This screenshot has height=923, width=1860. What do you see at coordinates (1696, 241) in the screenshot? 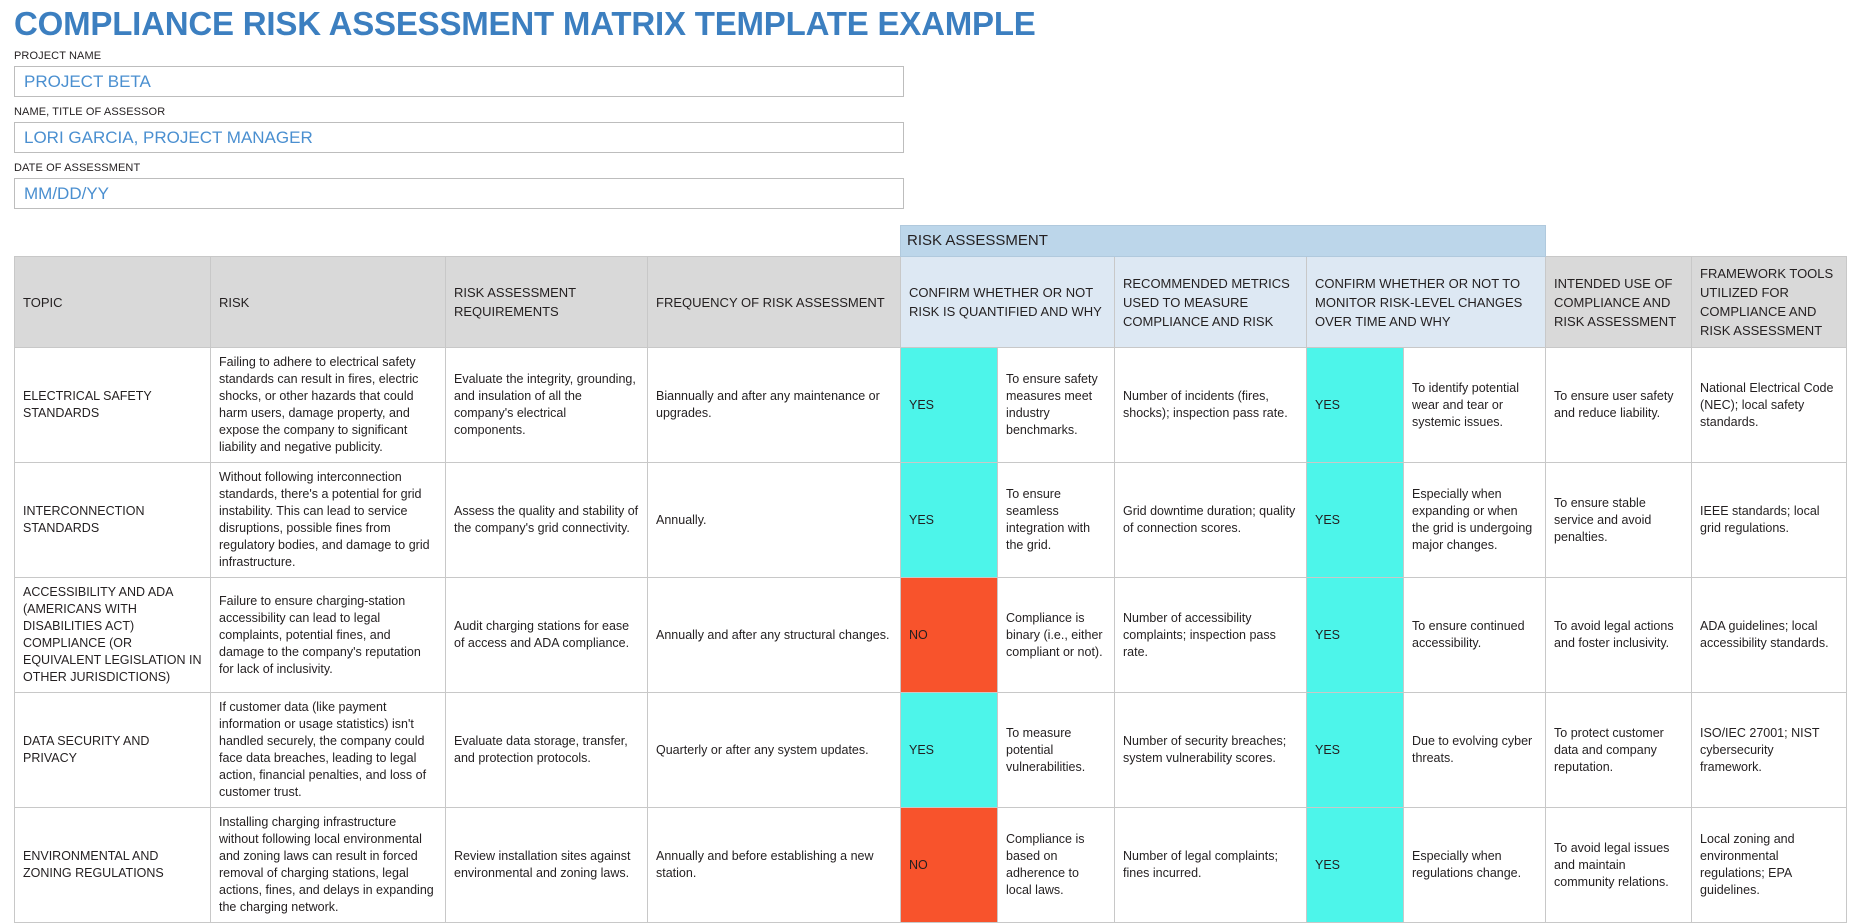
I see `group-header-spacer-right` at bounding box center [1696, 241].